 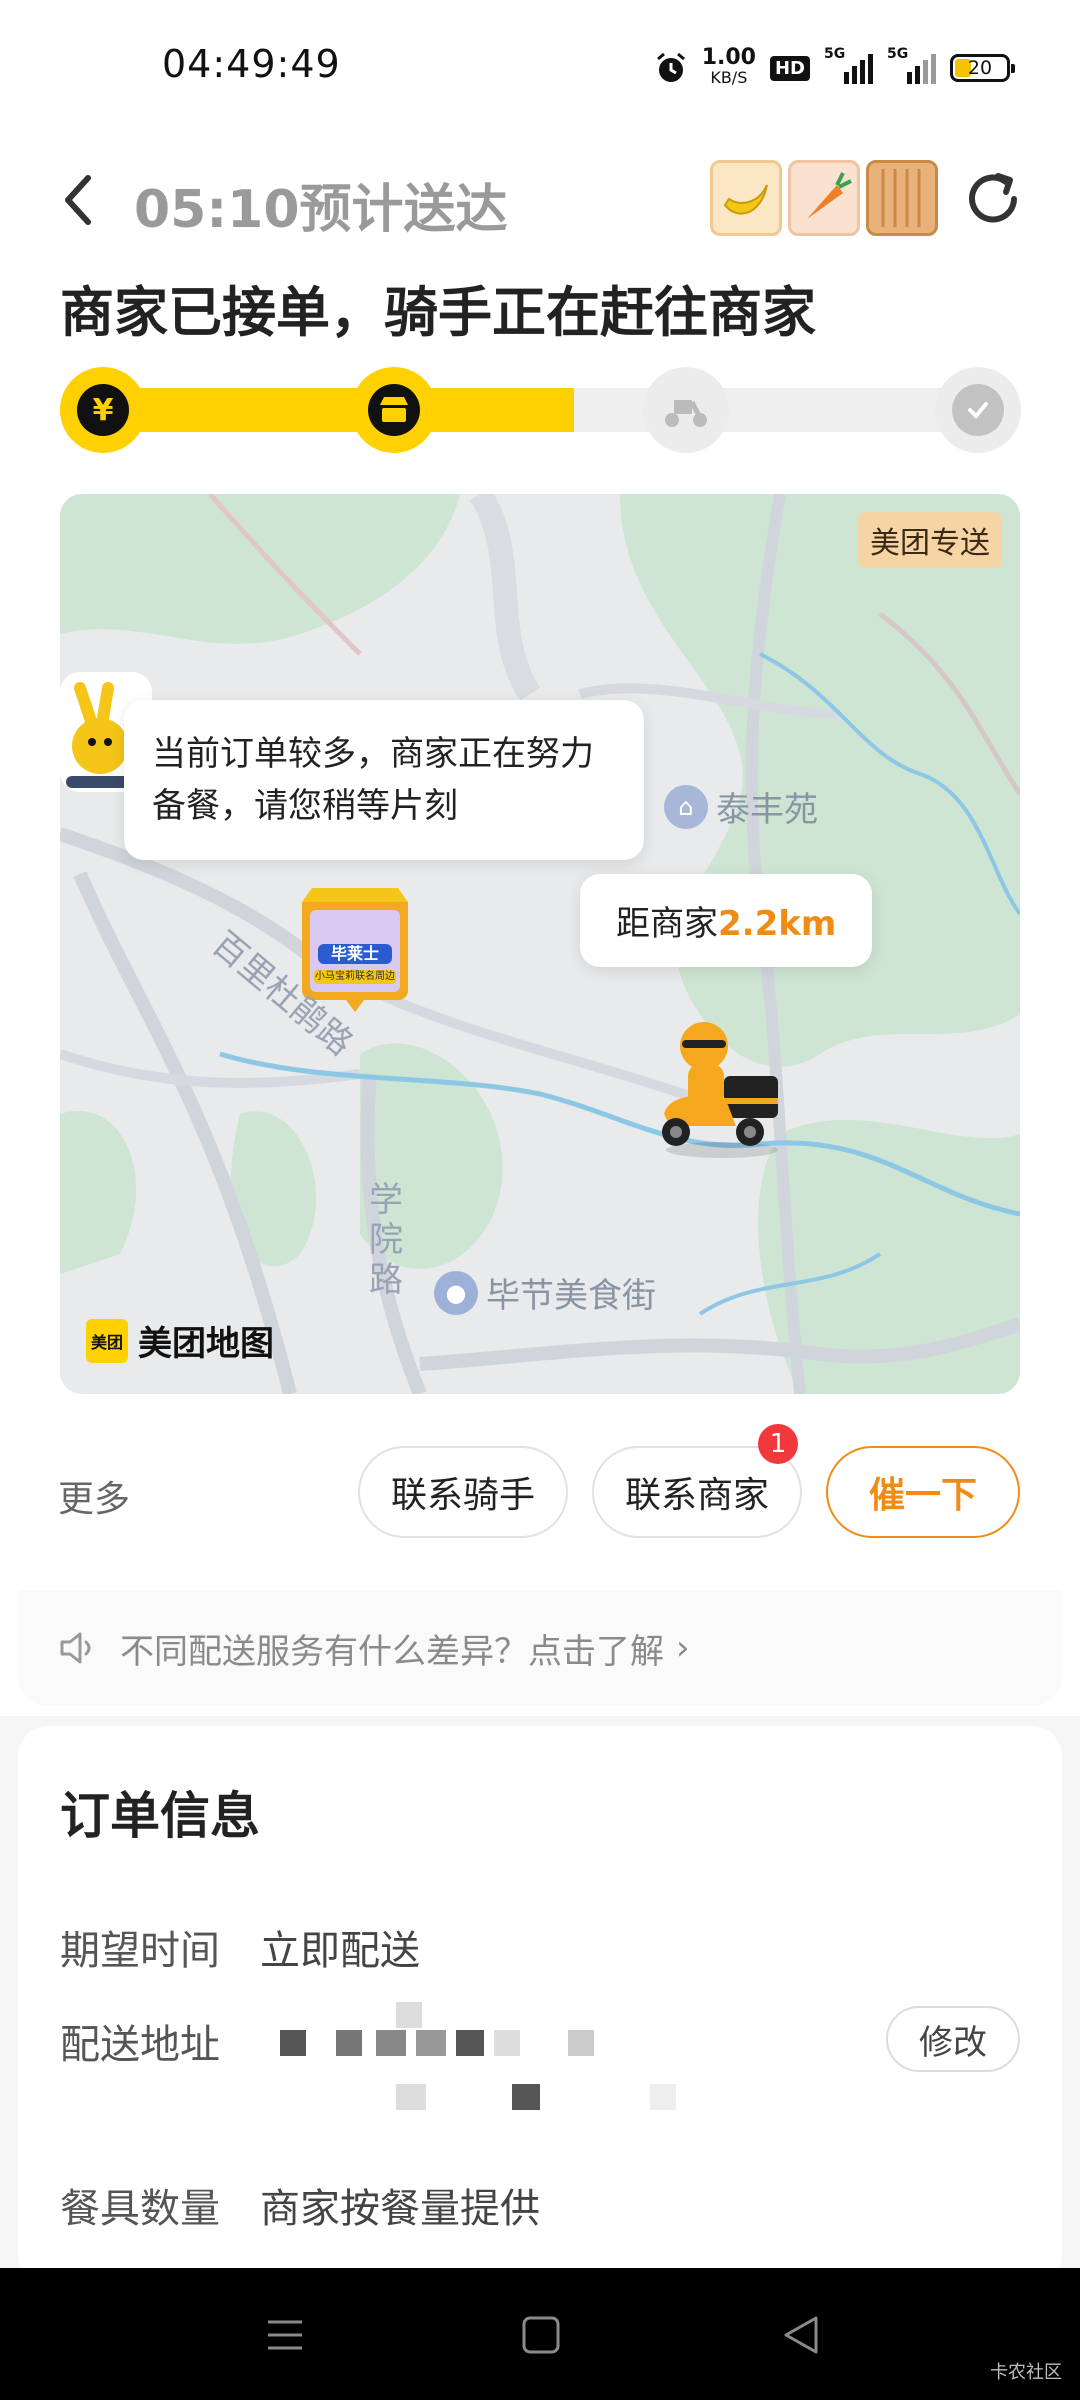 I want to click on step-paid: ¥, so click(x=103, y=410).